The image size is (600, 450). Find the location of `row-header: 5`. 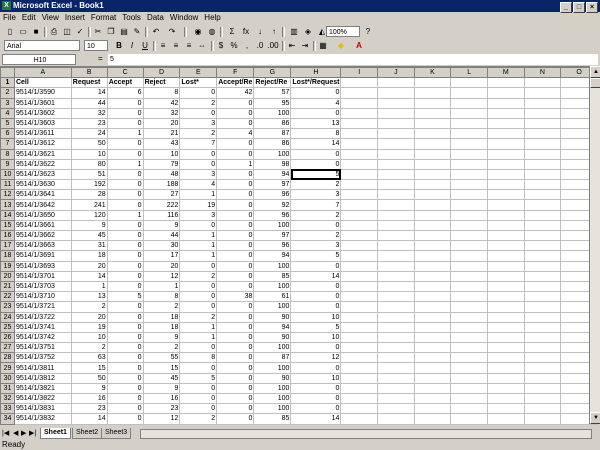

row-header: 5 is located at coordinates (7, 123).